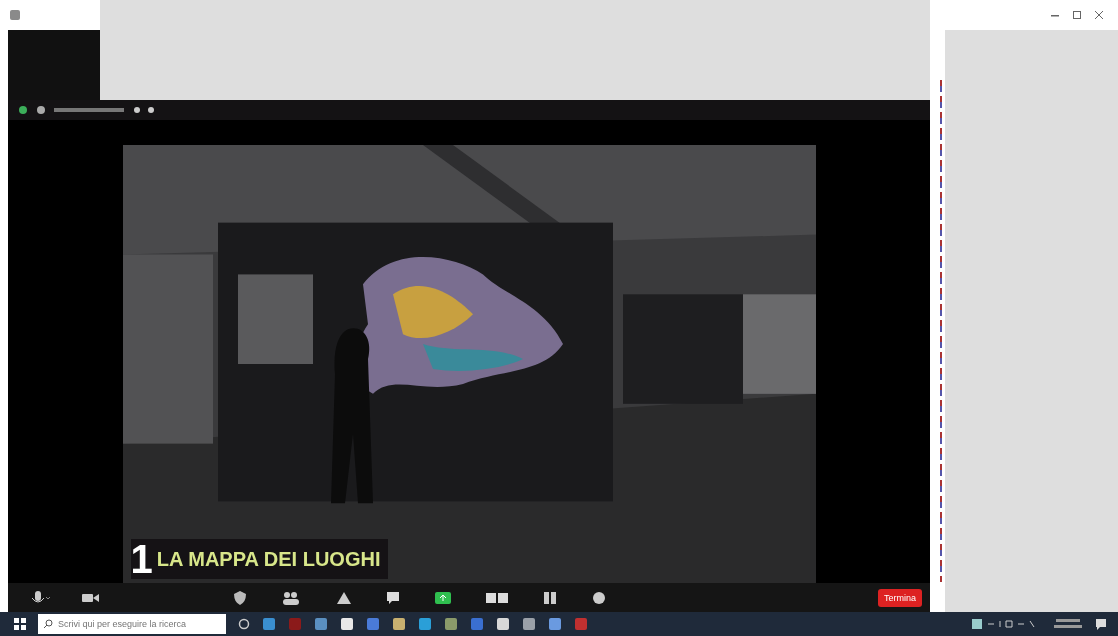 The height and width of the screenshot is (636, 1118). Describe the element at coordinates (268, 559) in the screenshot. I see `slide-title: LA MAPPA DEI LUOGHI` at that location.